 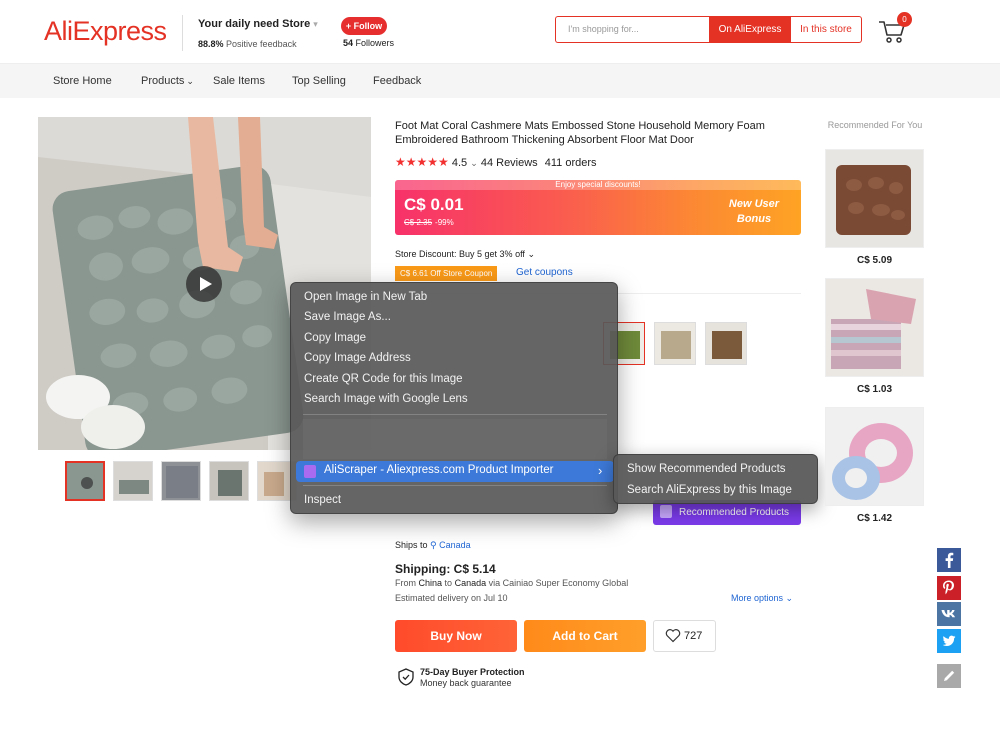 What do you see at coordinates (460, 254) in the screenshot?
I see `store-discount-text: Store Discount: Buy 5 get 3% off` at bounding box center [460, 254].